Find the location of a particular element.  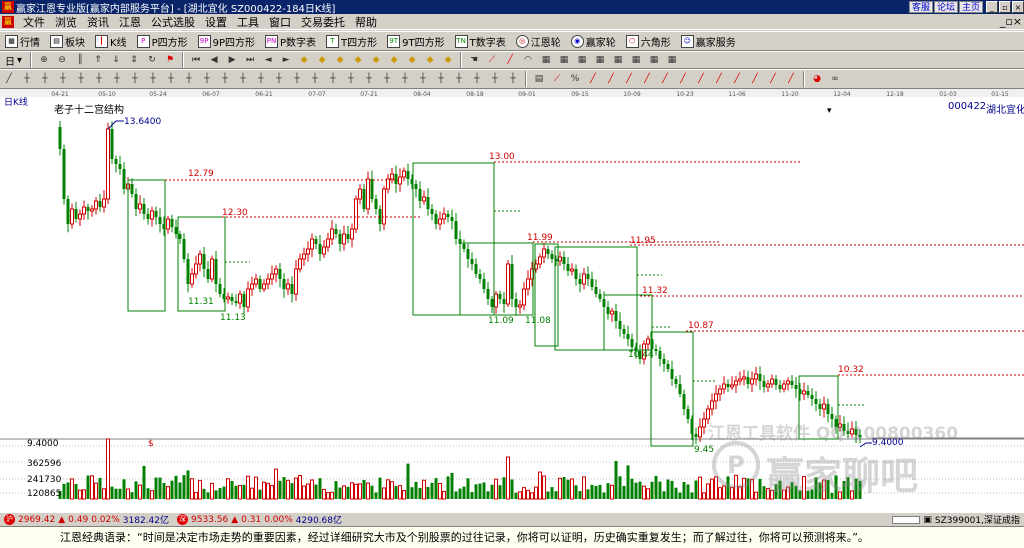

menu-info: 资讯 is located at coordinates (98, 22).